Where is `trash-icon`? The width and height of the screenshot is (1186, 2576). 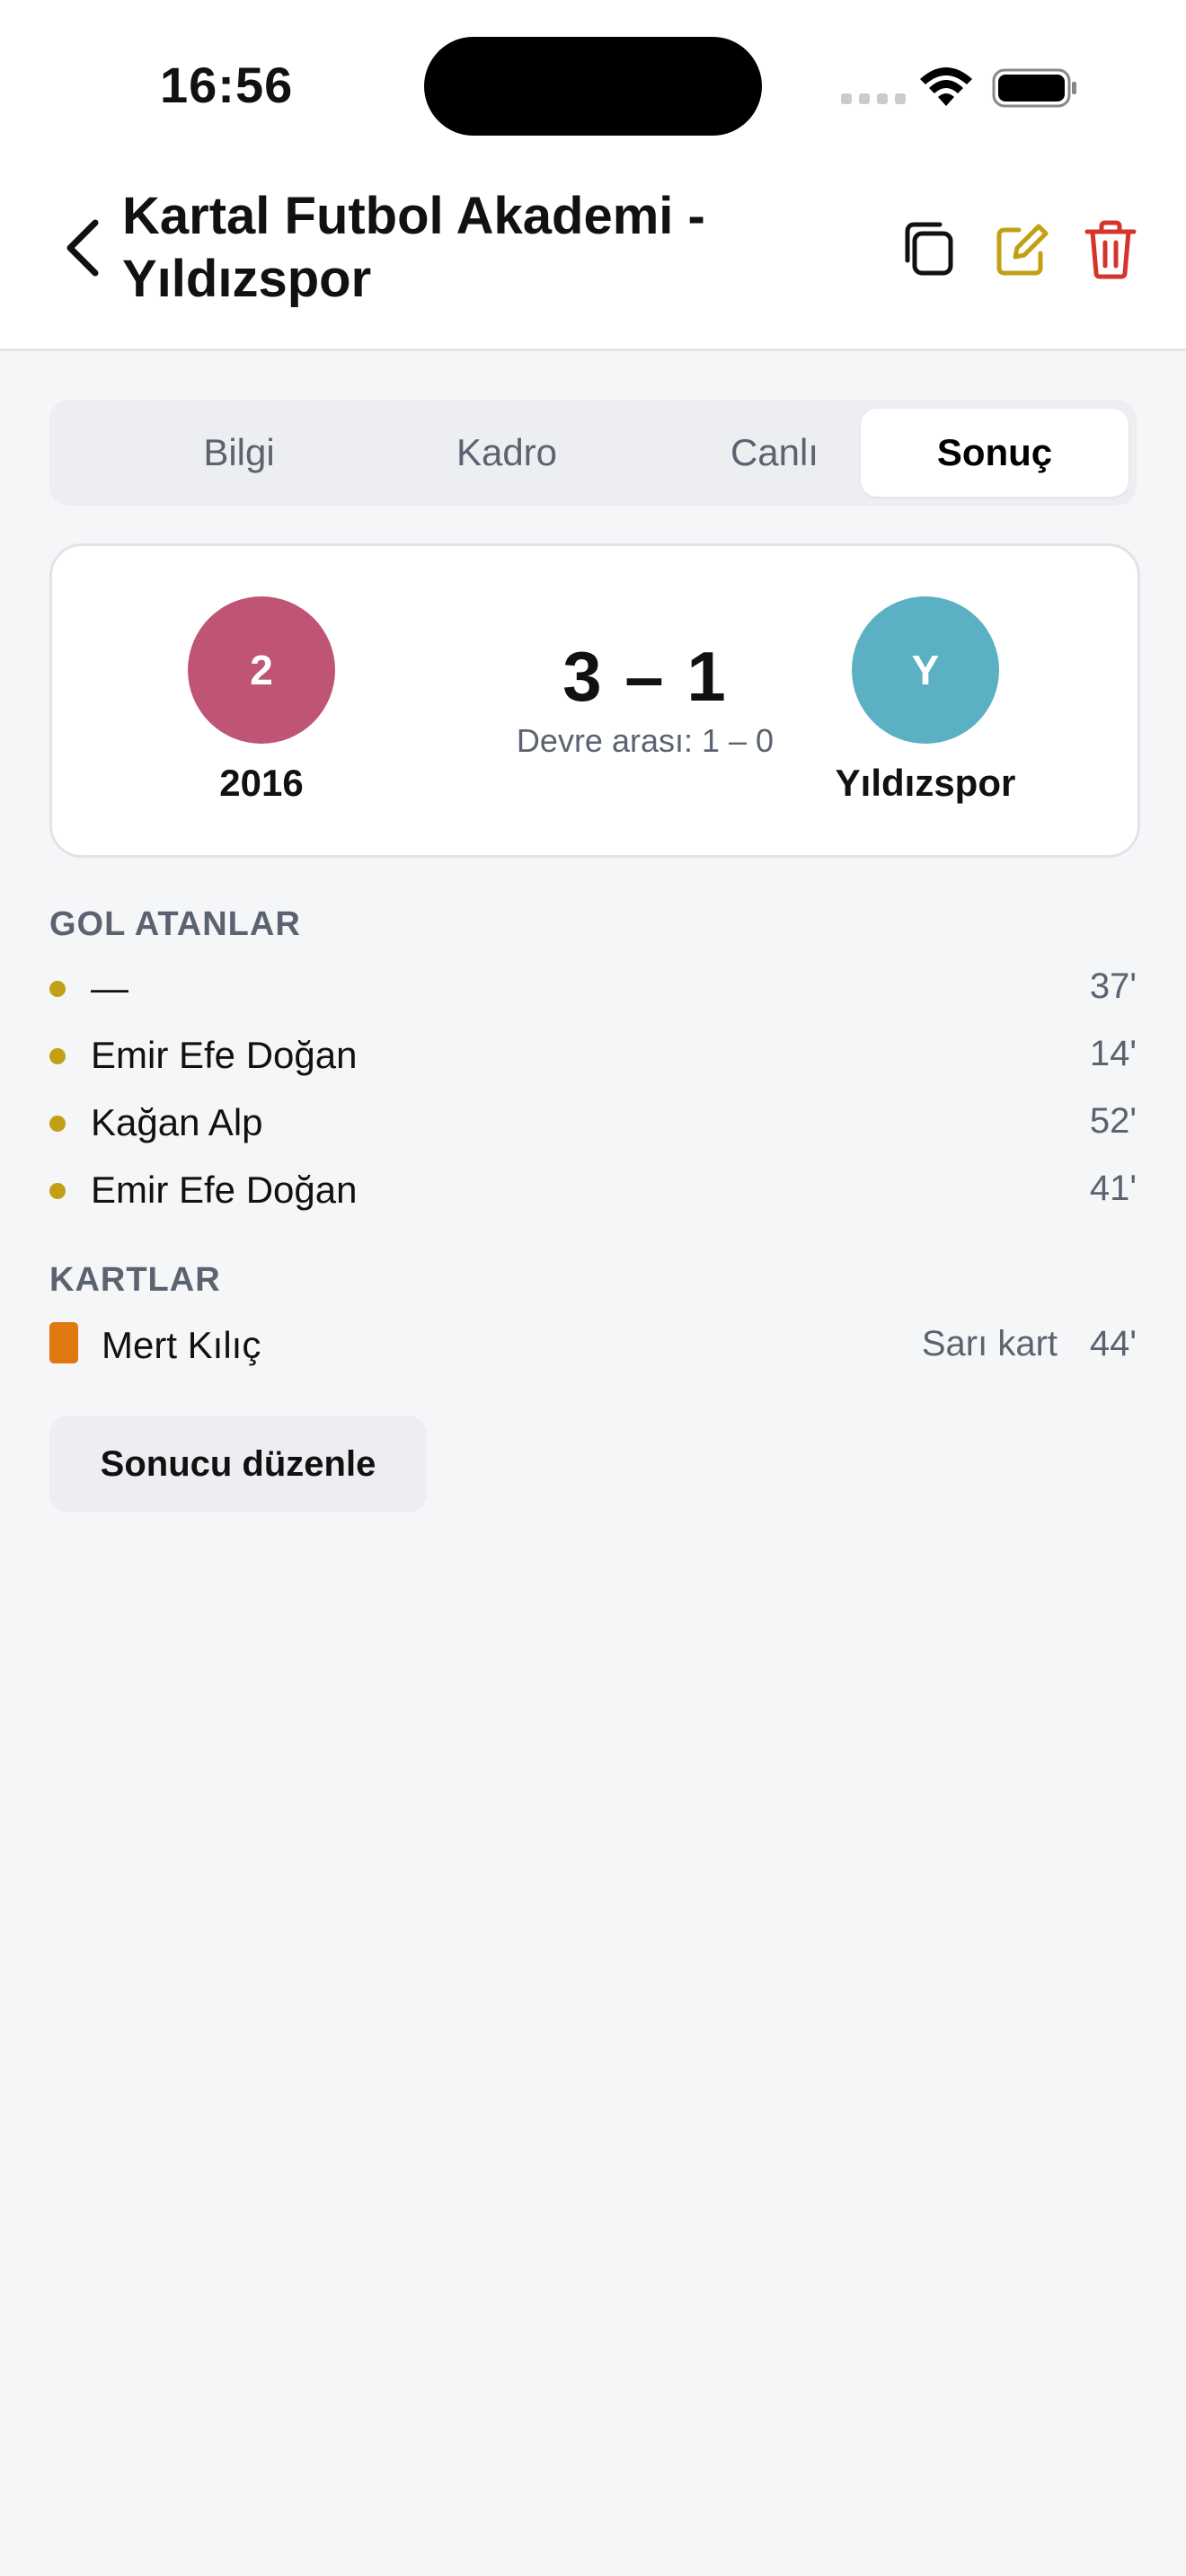 trash-icon is located at coordinates (1110, 249).